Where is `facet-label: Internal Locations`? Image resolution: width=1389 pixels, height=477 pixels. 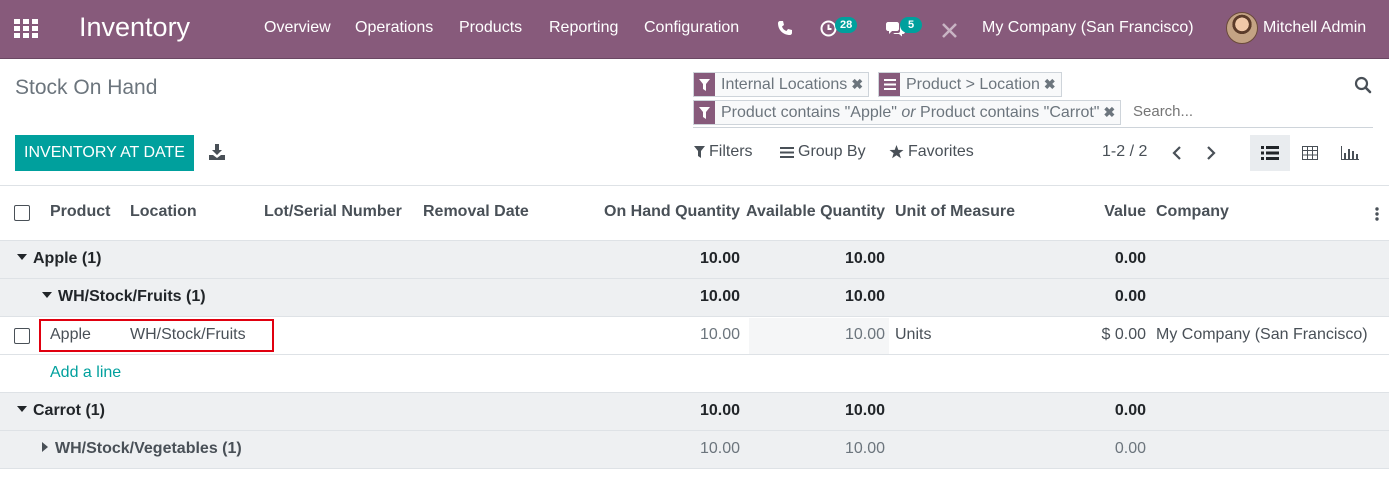 facet-label: Internal Locations is located at coordinates (784, 84).